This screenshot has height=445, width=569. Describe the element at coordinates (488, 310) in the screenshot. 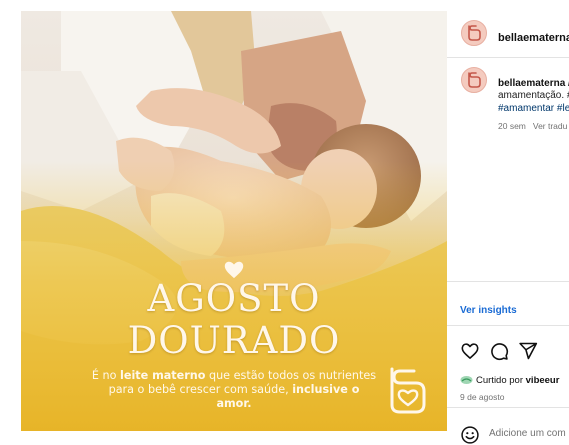

I see `view-insights-link: Ver insights` at that location.